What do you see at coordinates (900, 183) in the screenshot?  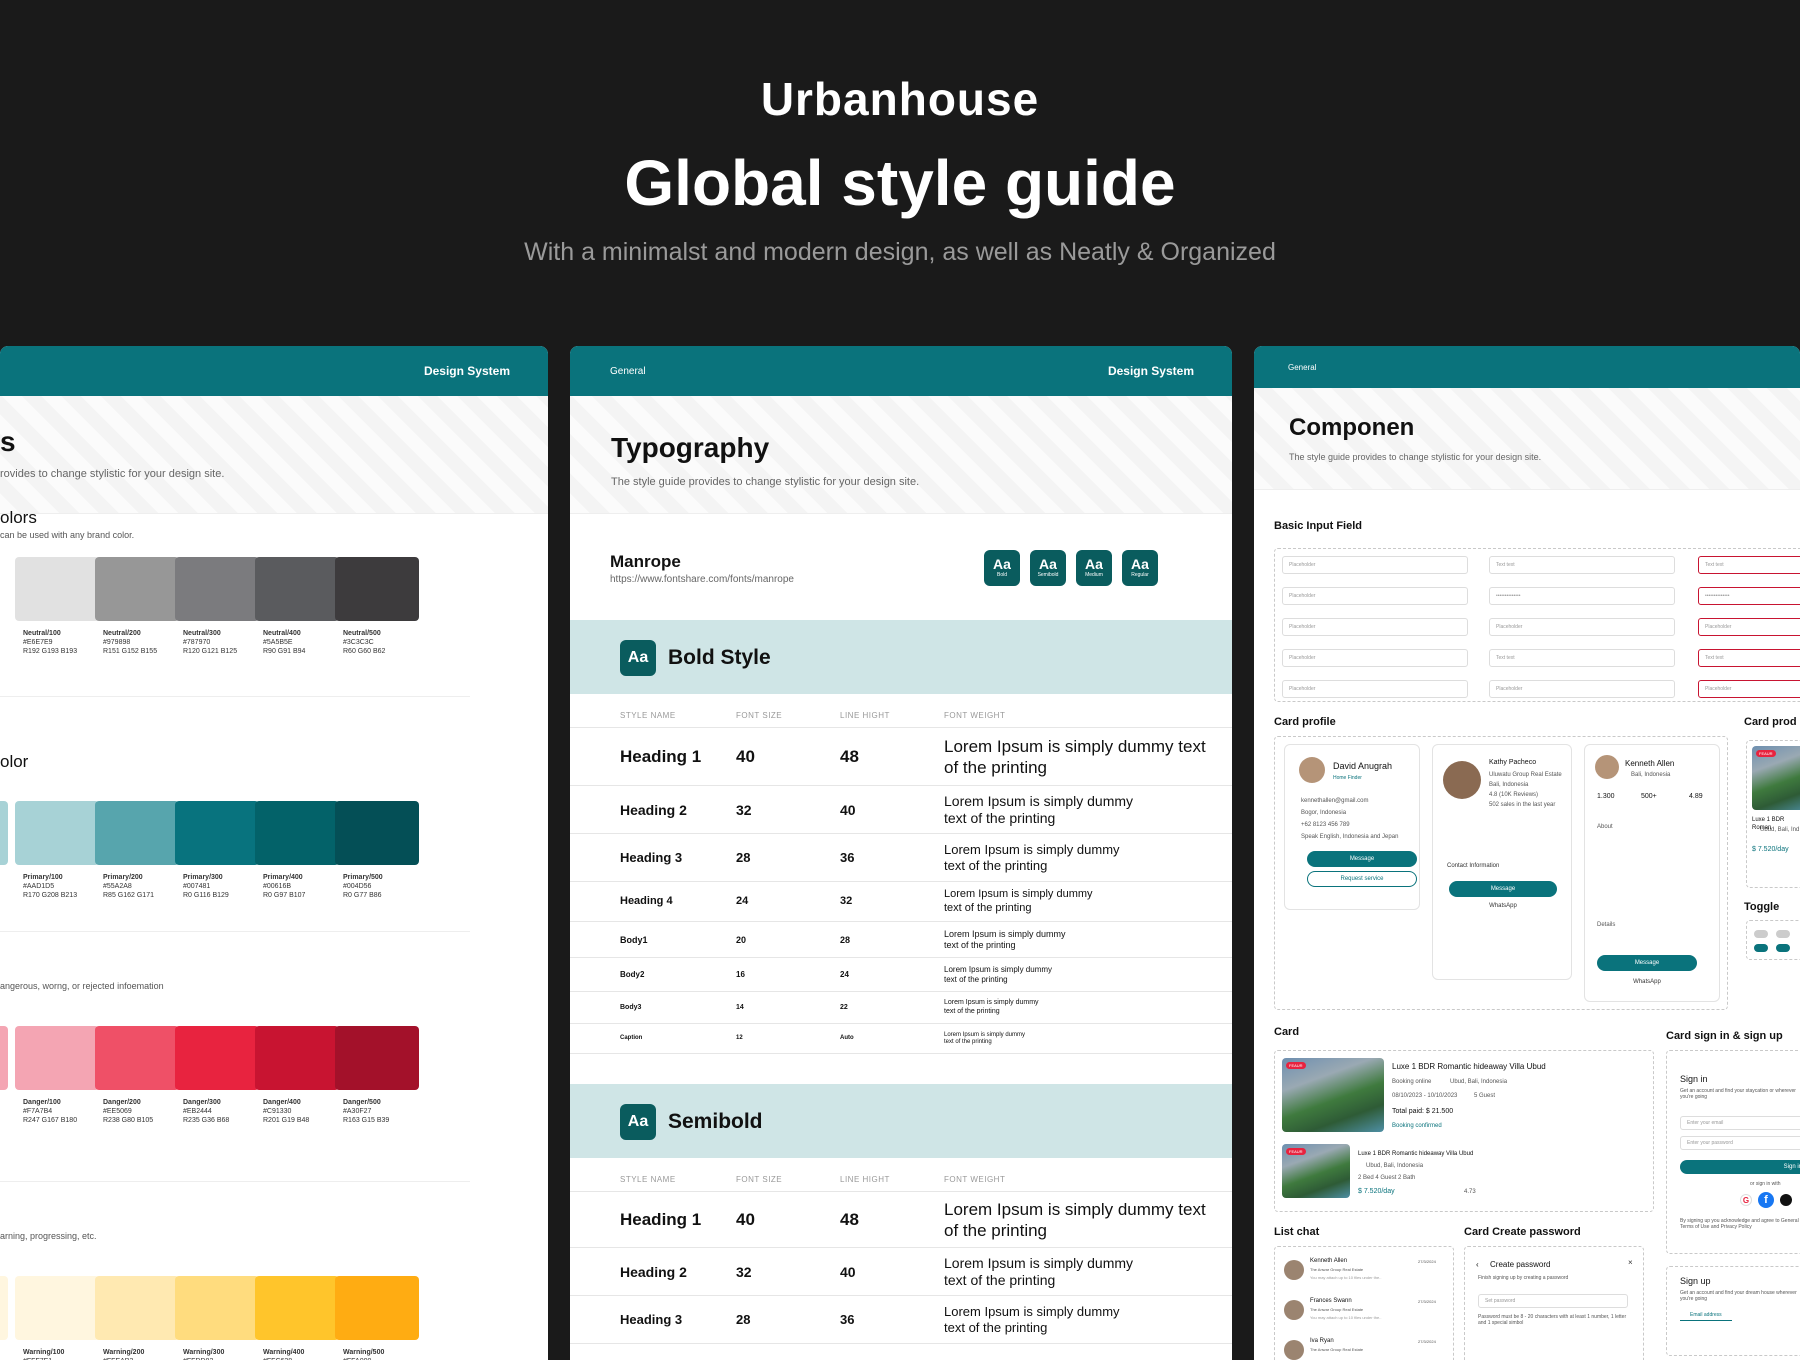 I see `headline: Global style guide` at bounding box center [900, 183].